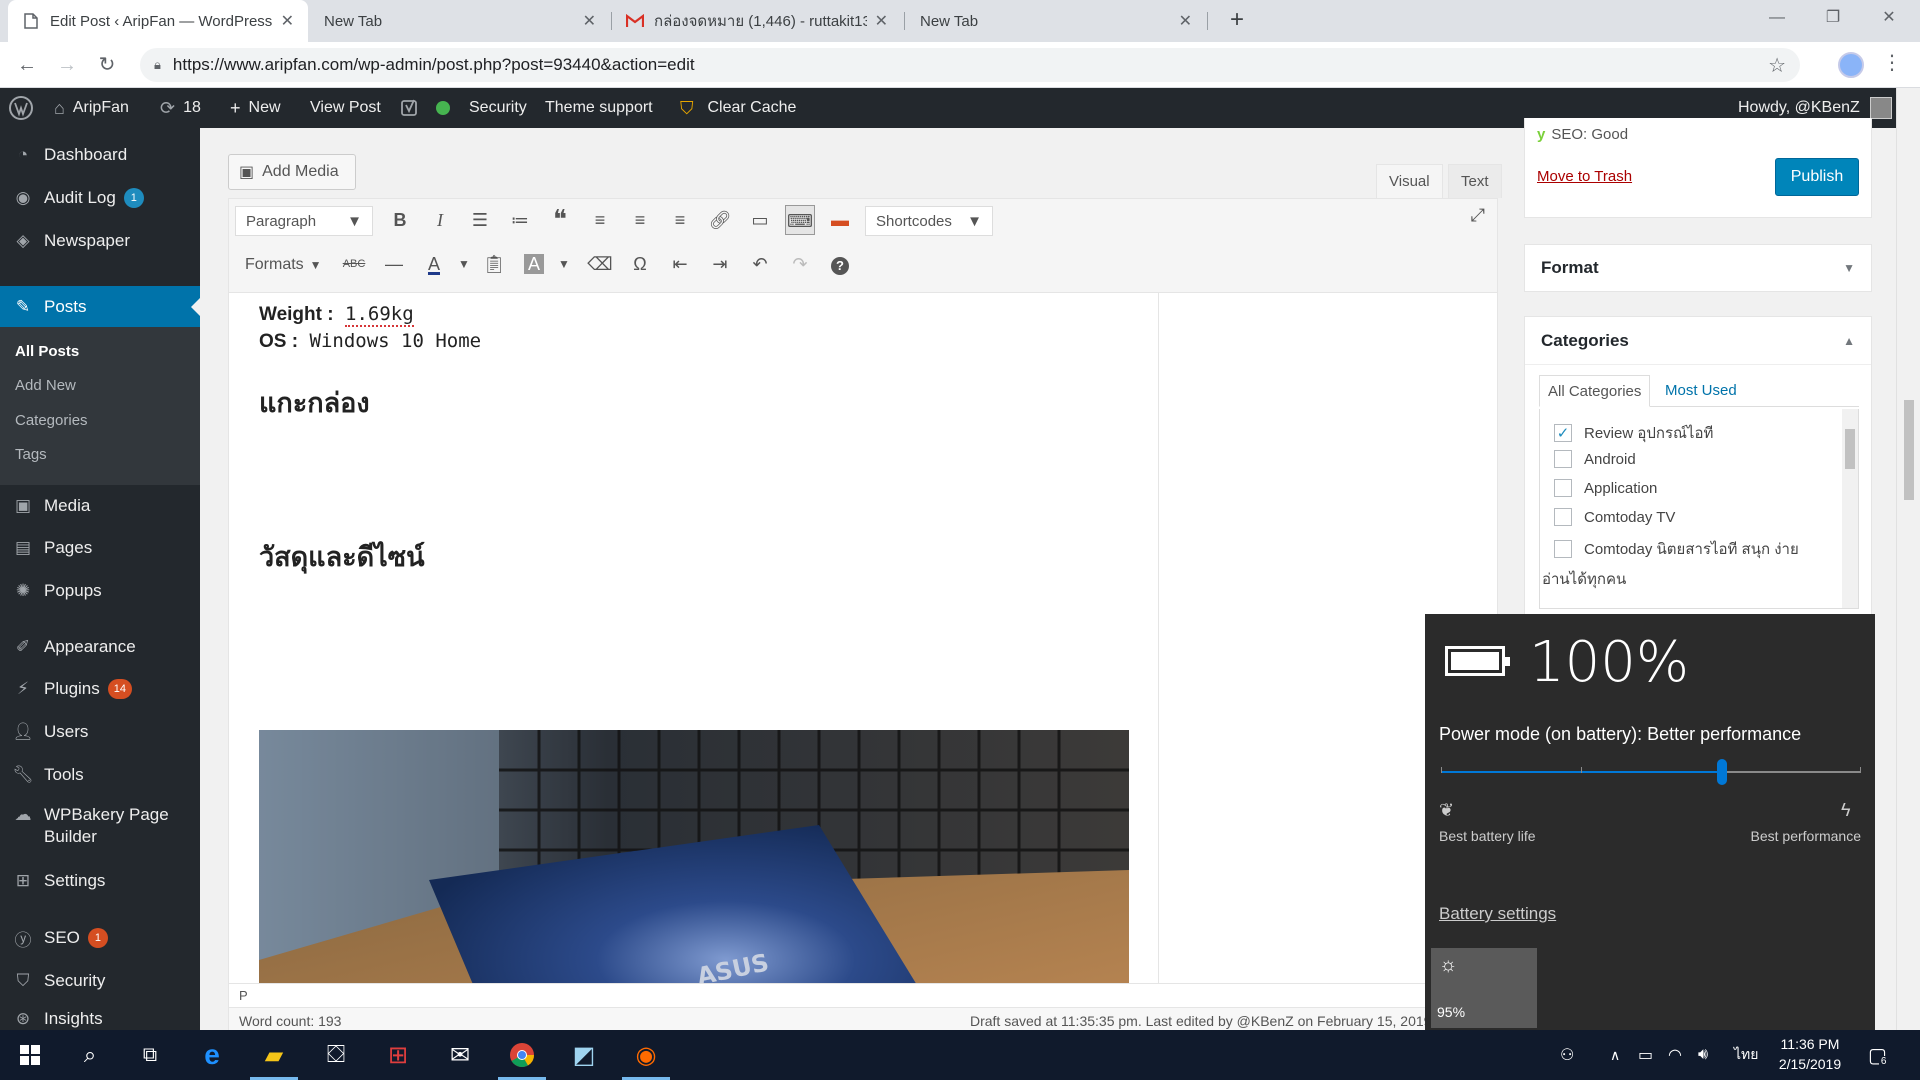  I want to click on brightness-tile: ☼ 95%, so click(1484, 988).